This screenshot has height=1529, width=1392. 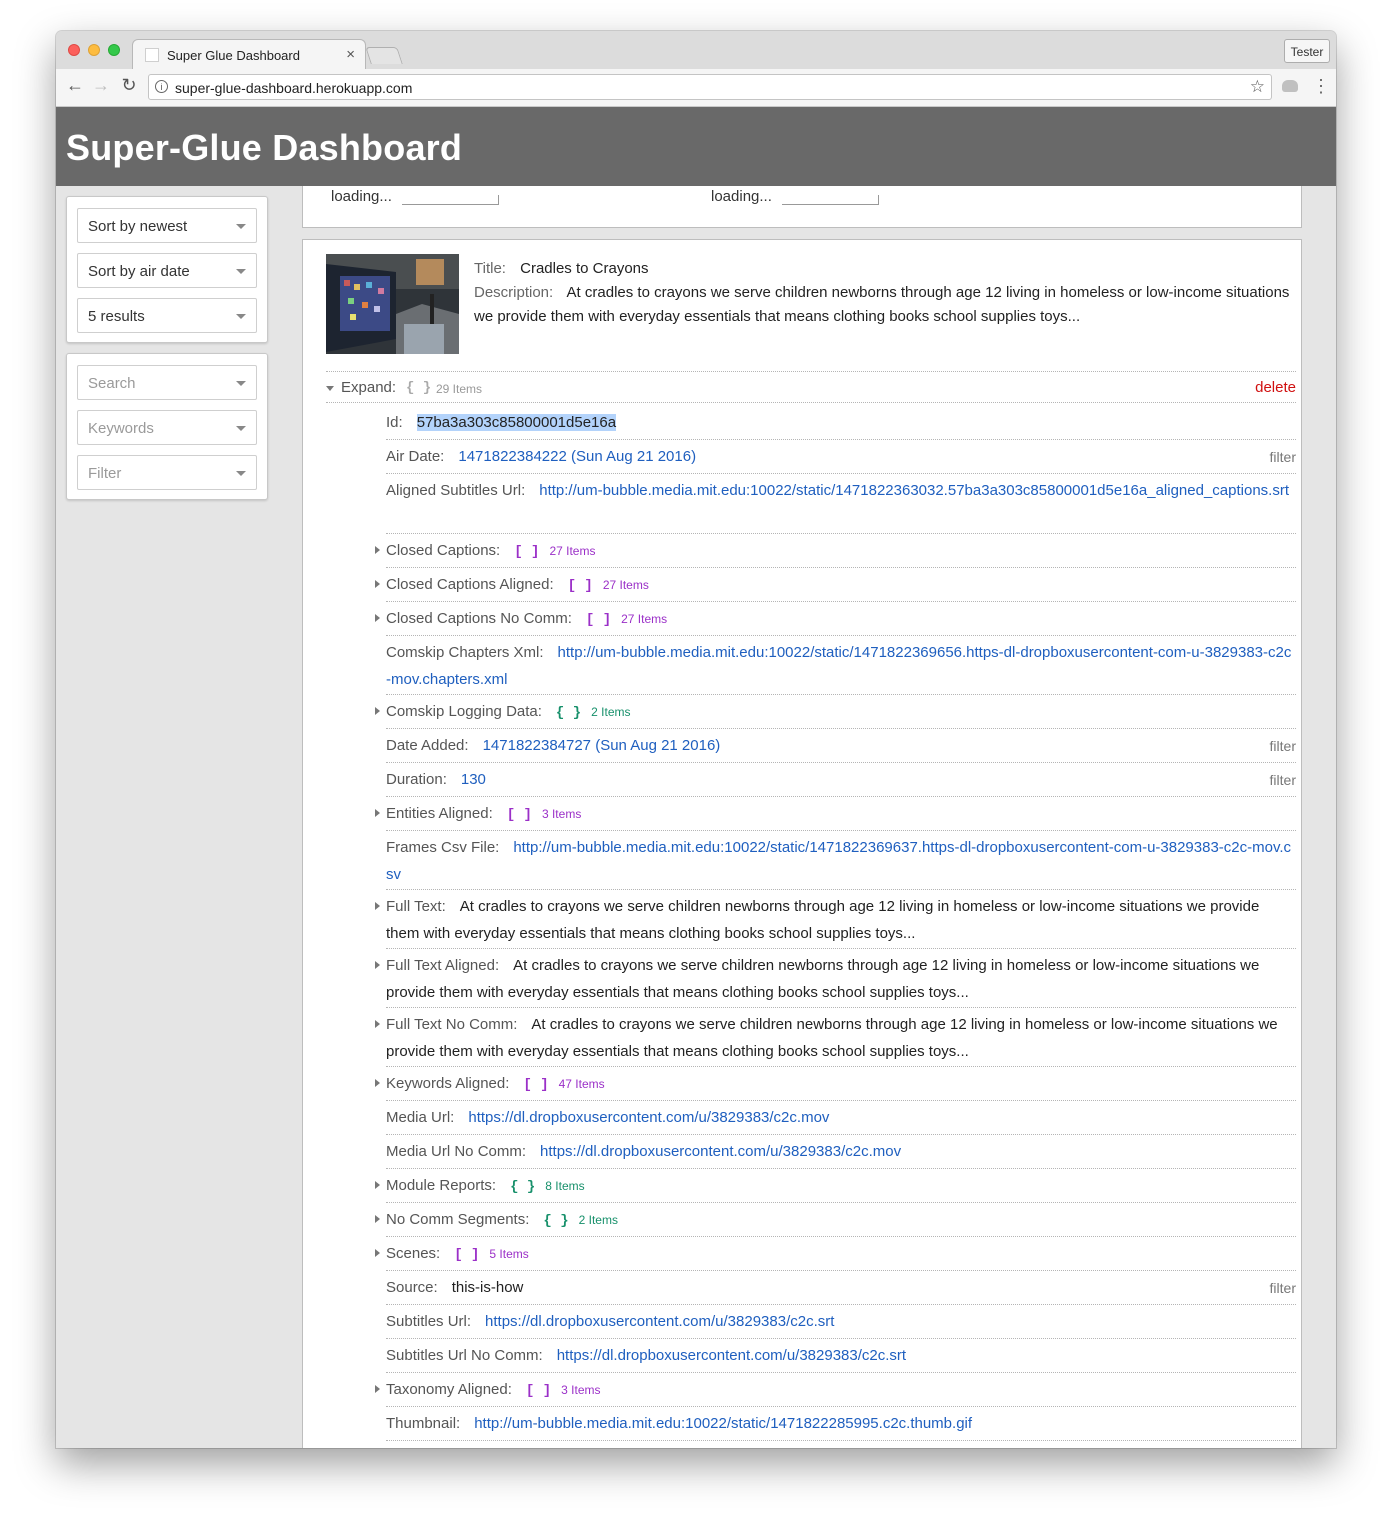 I want to click on field-value-id: 57ba3a303c85800001d5e16a, so click(x=516, y=422).